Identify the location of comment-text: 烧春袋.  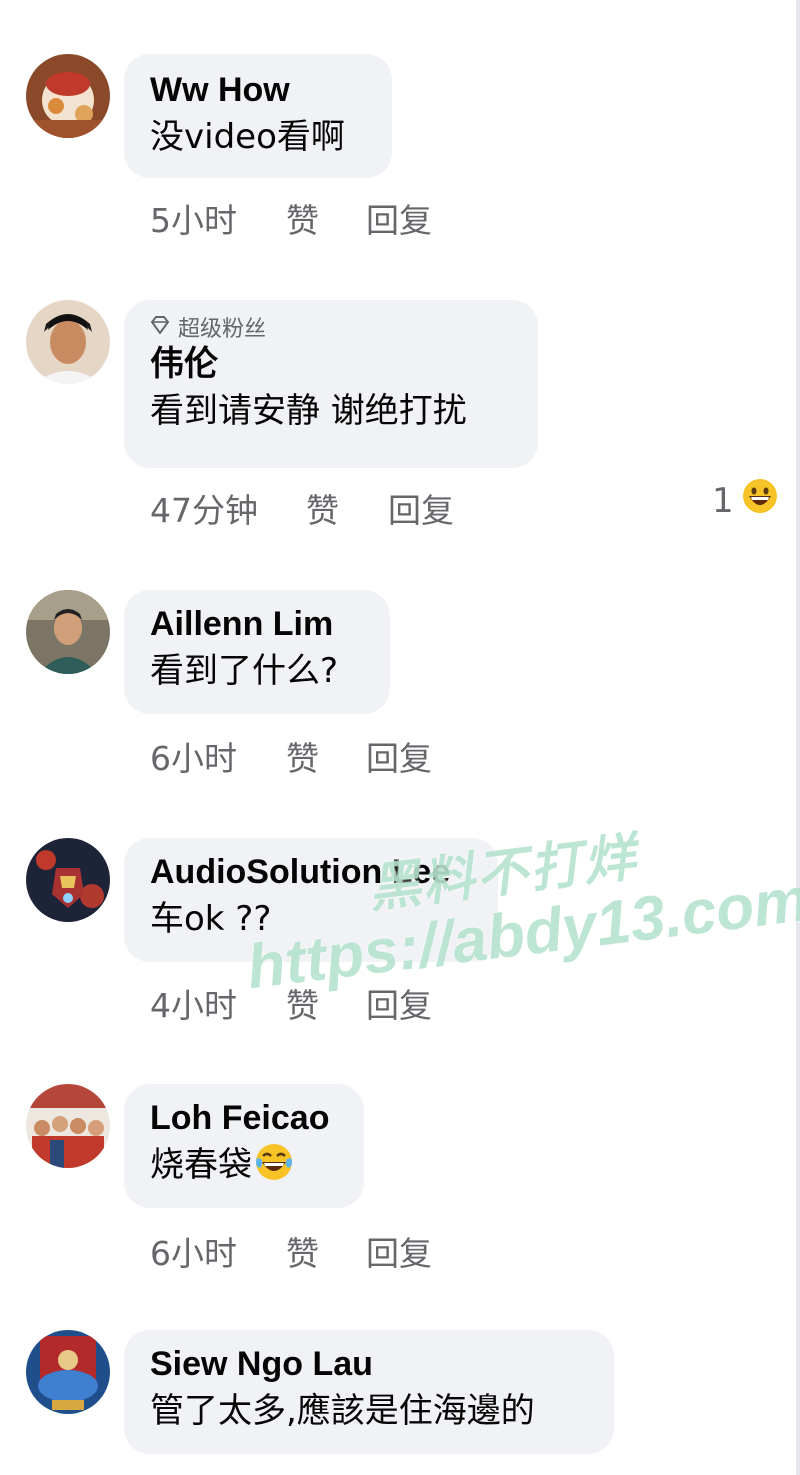
(244, 1168).